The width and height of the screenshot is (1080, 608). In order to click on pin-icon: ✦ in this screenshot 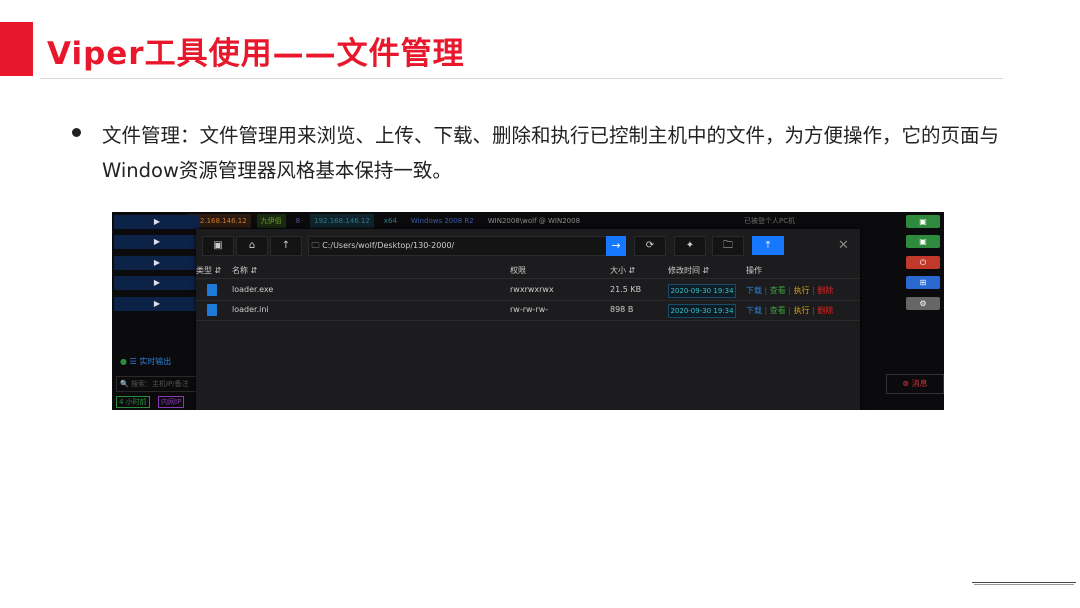, I will do `click(690, 246)`.